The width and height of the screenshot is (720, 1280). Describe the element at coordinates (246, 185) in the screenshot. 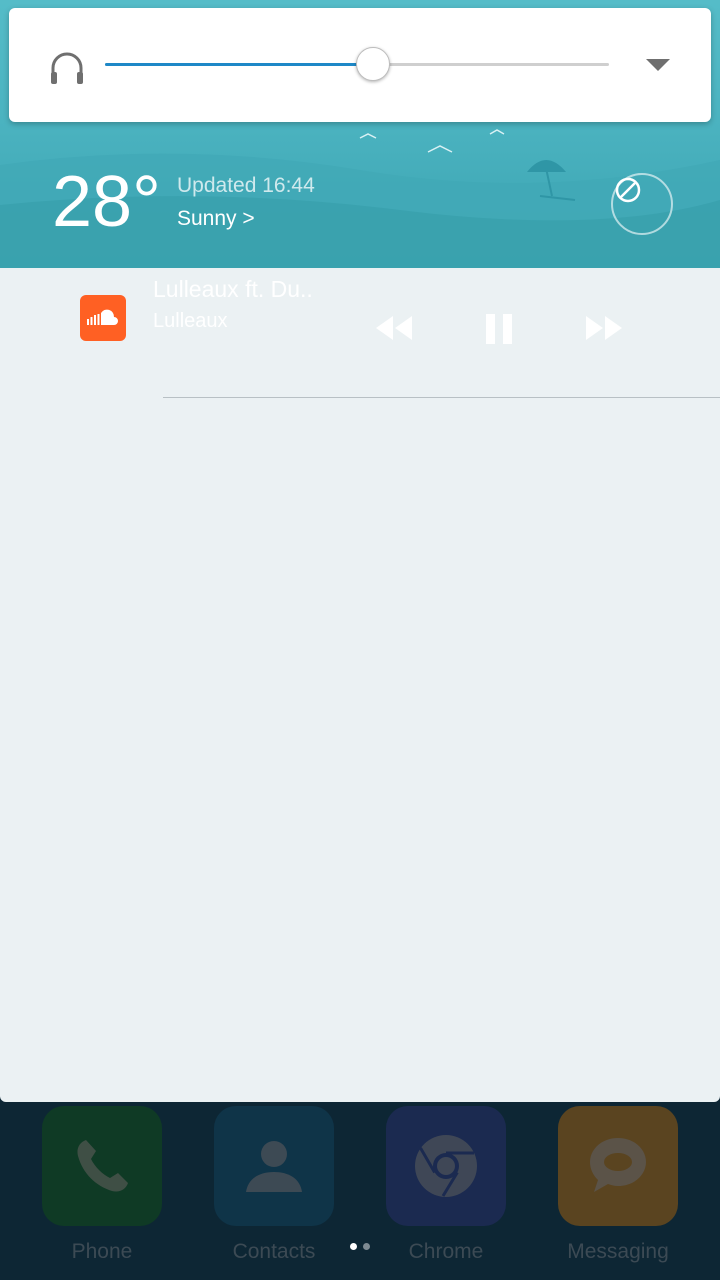

I see `weather-updated-time: Updated 16:44` at that location.